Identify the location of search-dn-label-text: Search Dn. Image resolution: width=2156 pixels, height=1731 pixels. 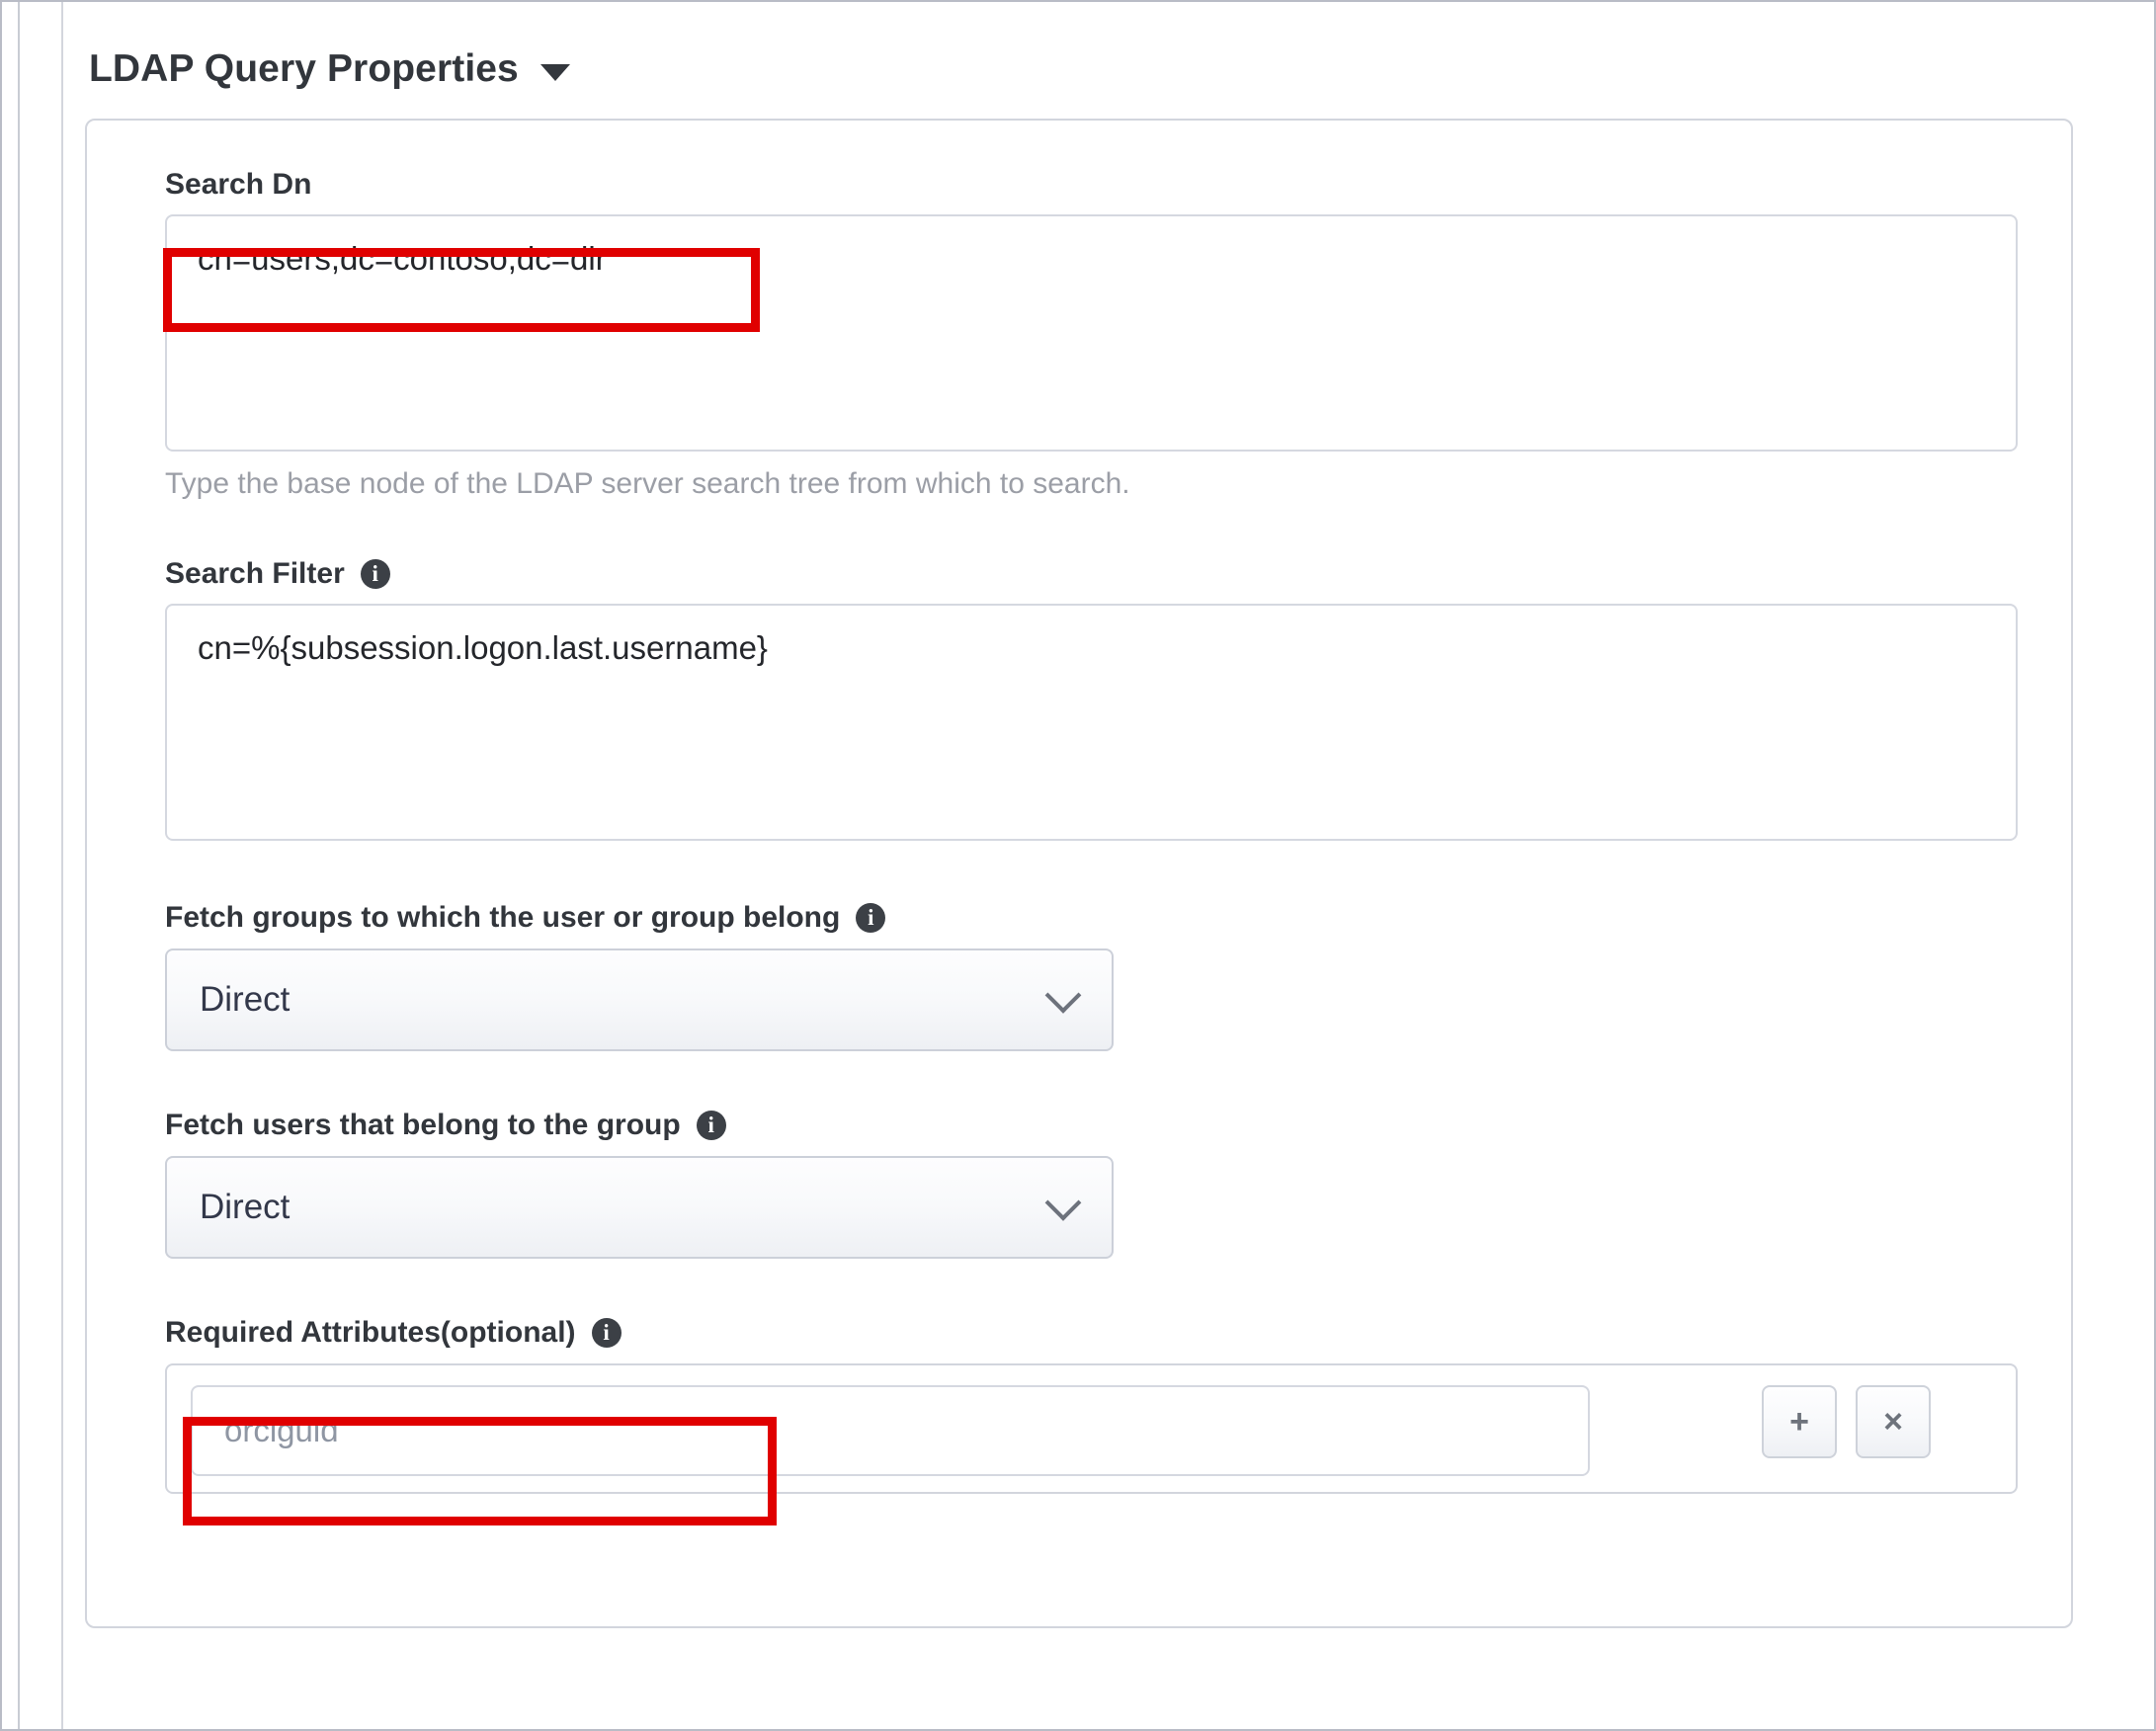
(239, 184).